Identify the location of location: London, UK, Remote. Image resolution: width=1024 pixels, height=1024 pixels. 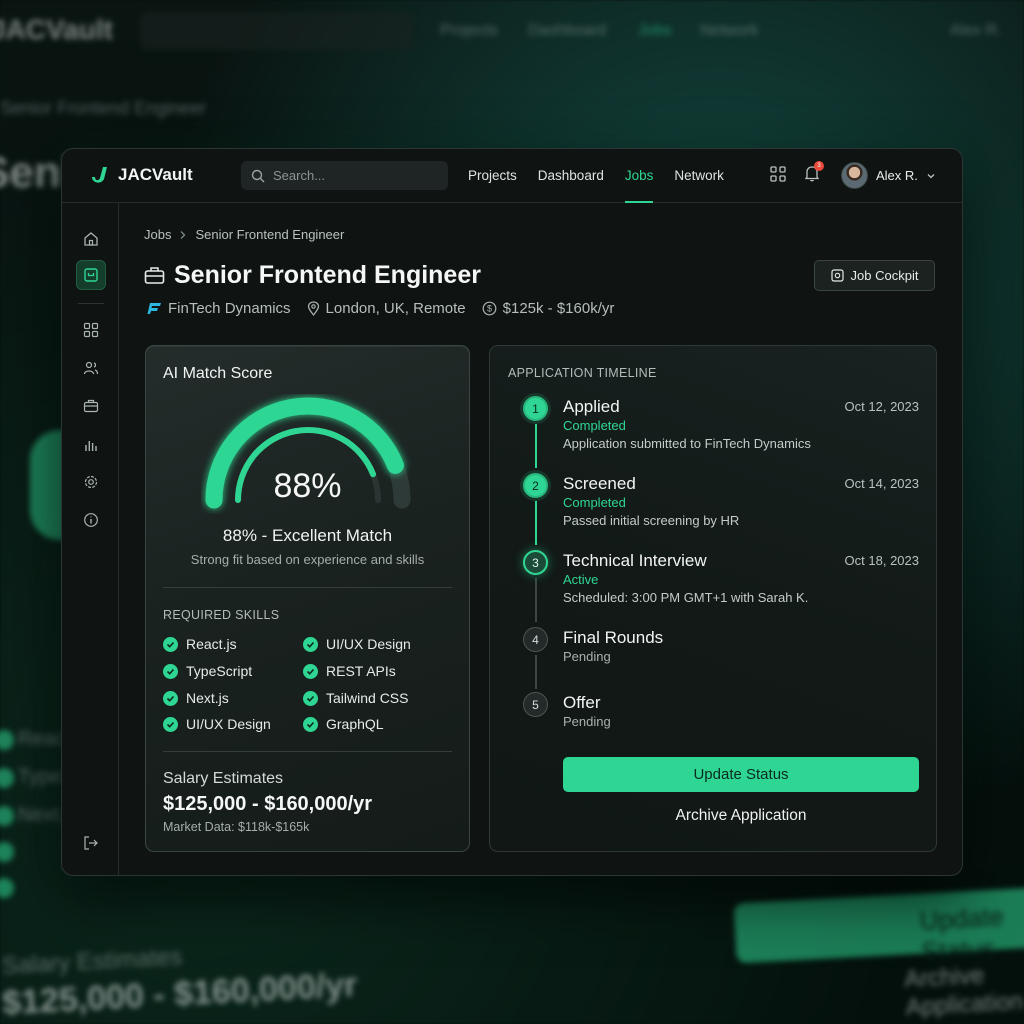
(386, 308).